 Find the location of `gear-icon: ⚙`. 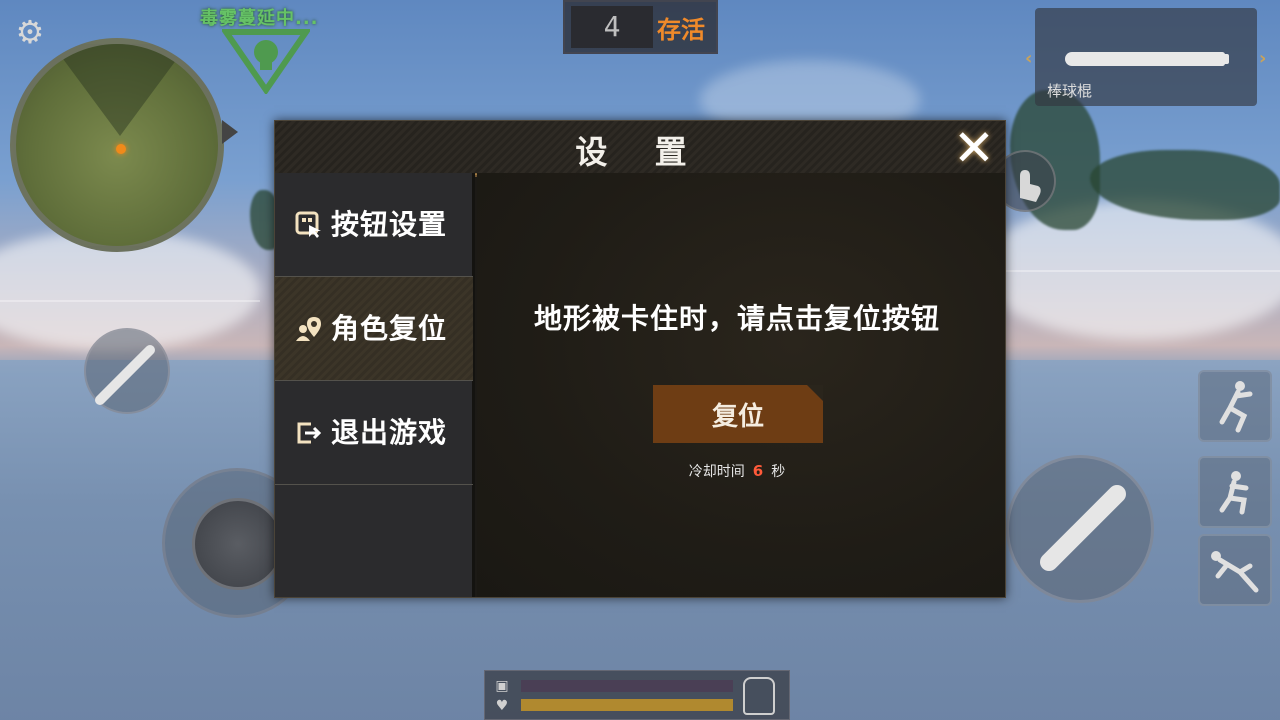

gear-icon: ⚙ is located at coordinates (30, 32).